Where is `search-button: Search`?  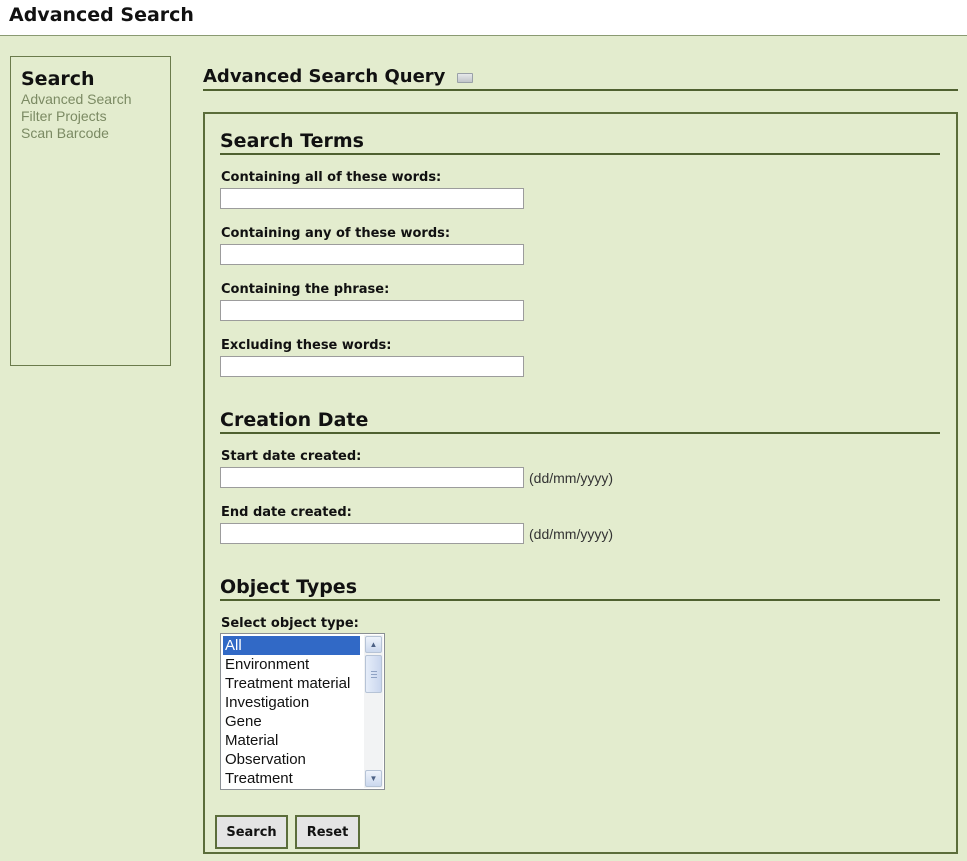
search-button: Search is located at coordinates (251, 832).